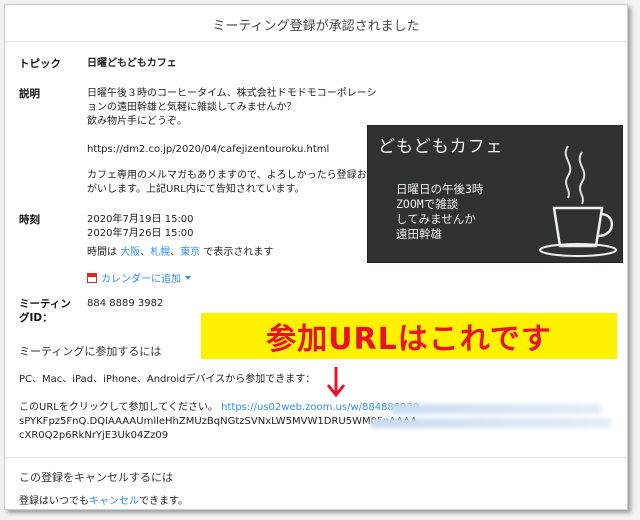 The width and height of the screenshot is (640, 520). What do you see at coordinates (125, 303) in the screenshot?
I see `meeting-id-value: 884 8889 3982` at bounding box center [125, 303].